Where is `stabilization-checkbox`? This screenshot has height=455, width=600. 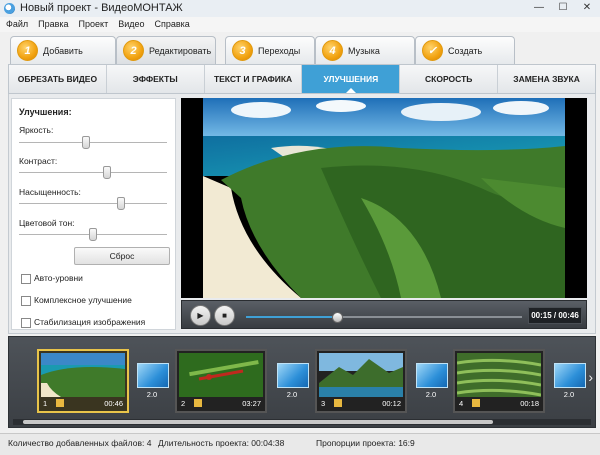 stabilization-checkbox is located at coordinates (26, 323).